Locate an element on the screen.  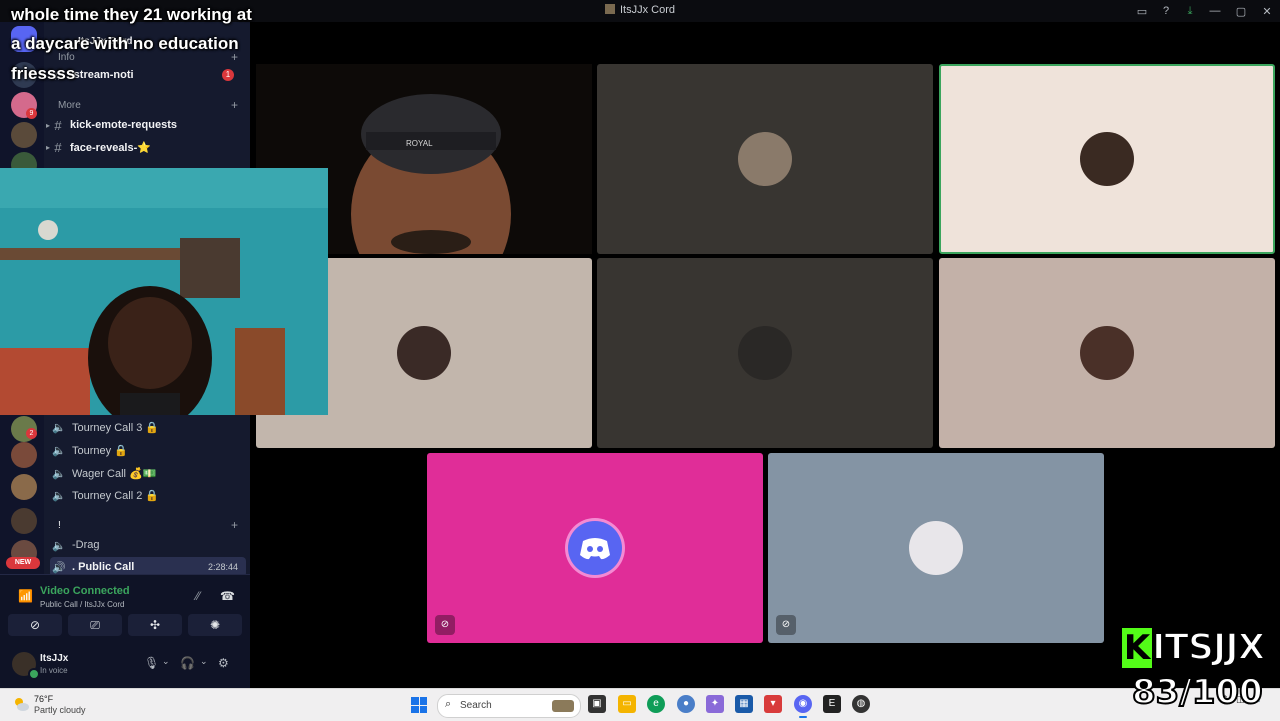
app-icon: ▾ is located at coordinates (773, 704).